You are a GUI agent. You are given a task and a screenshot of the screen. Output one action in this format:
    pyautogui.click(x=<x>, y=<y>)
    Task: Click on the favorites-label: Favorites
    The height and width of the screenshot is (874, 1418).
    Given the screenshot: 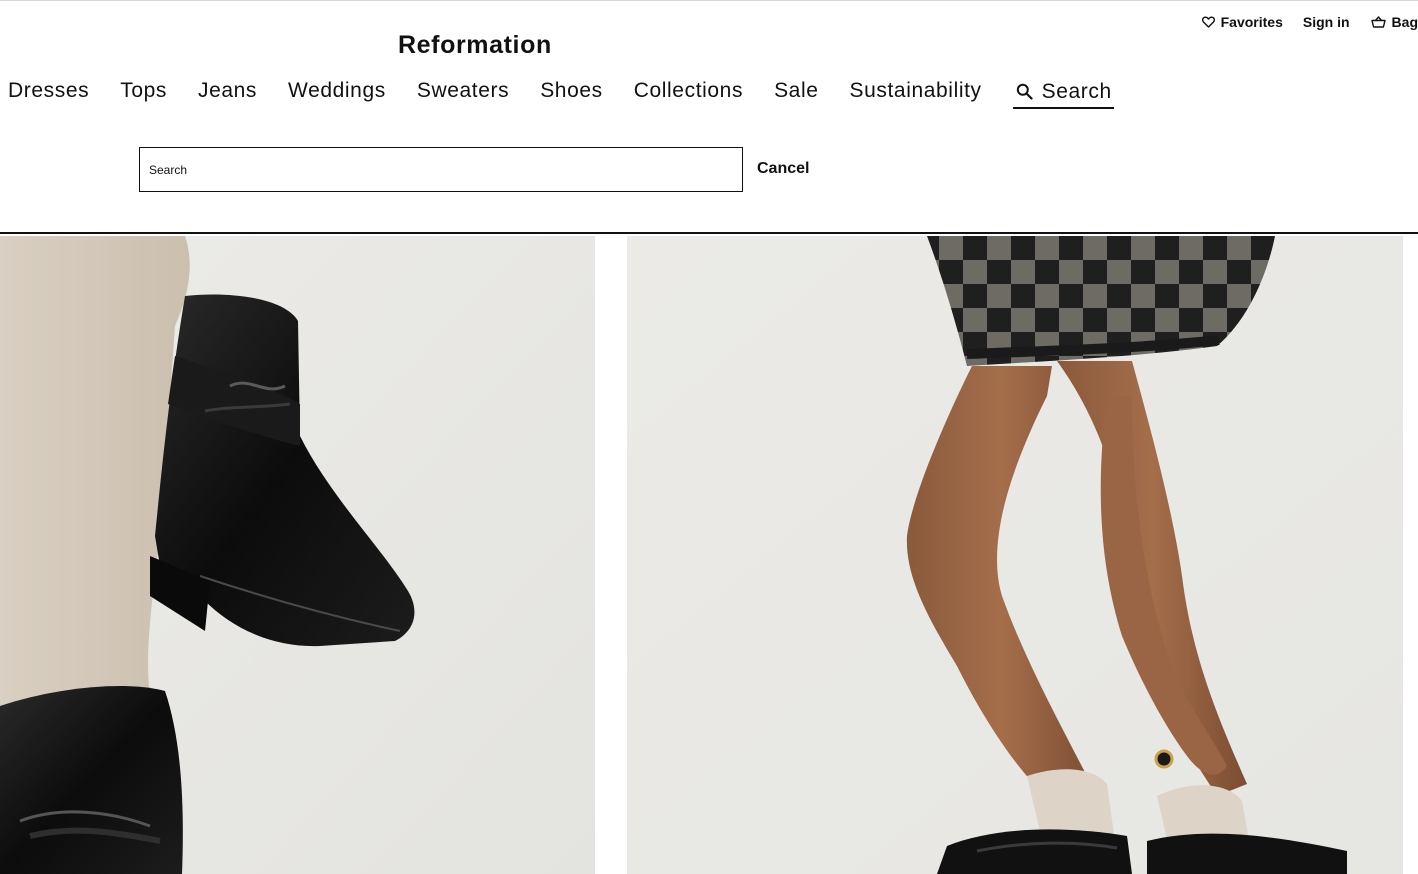 What is the action you would take?
    pyautogui.click(x=1251, y=22)
    